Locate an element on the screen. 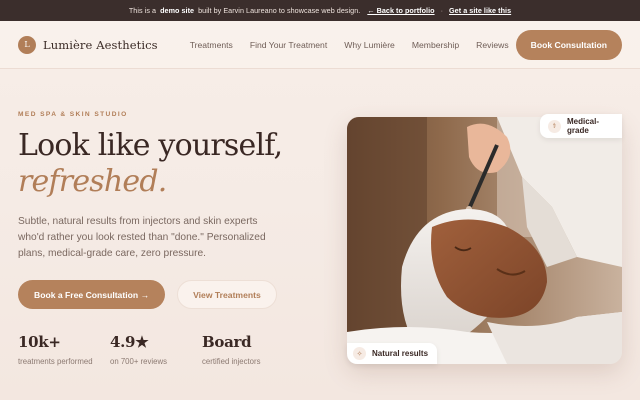  banner-demo-text: demo site is located at coordinates (177, 10).